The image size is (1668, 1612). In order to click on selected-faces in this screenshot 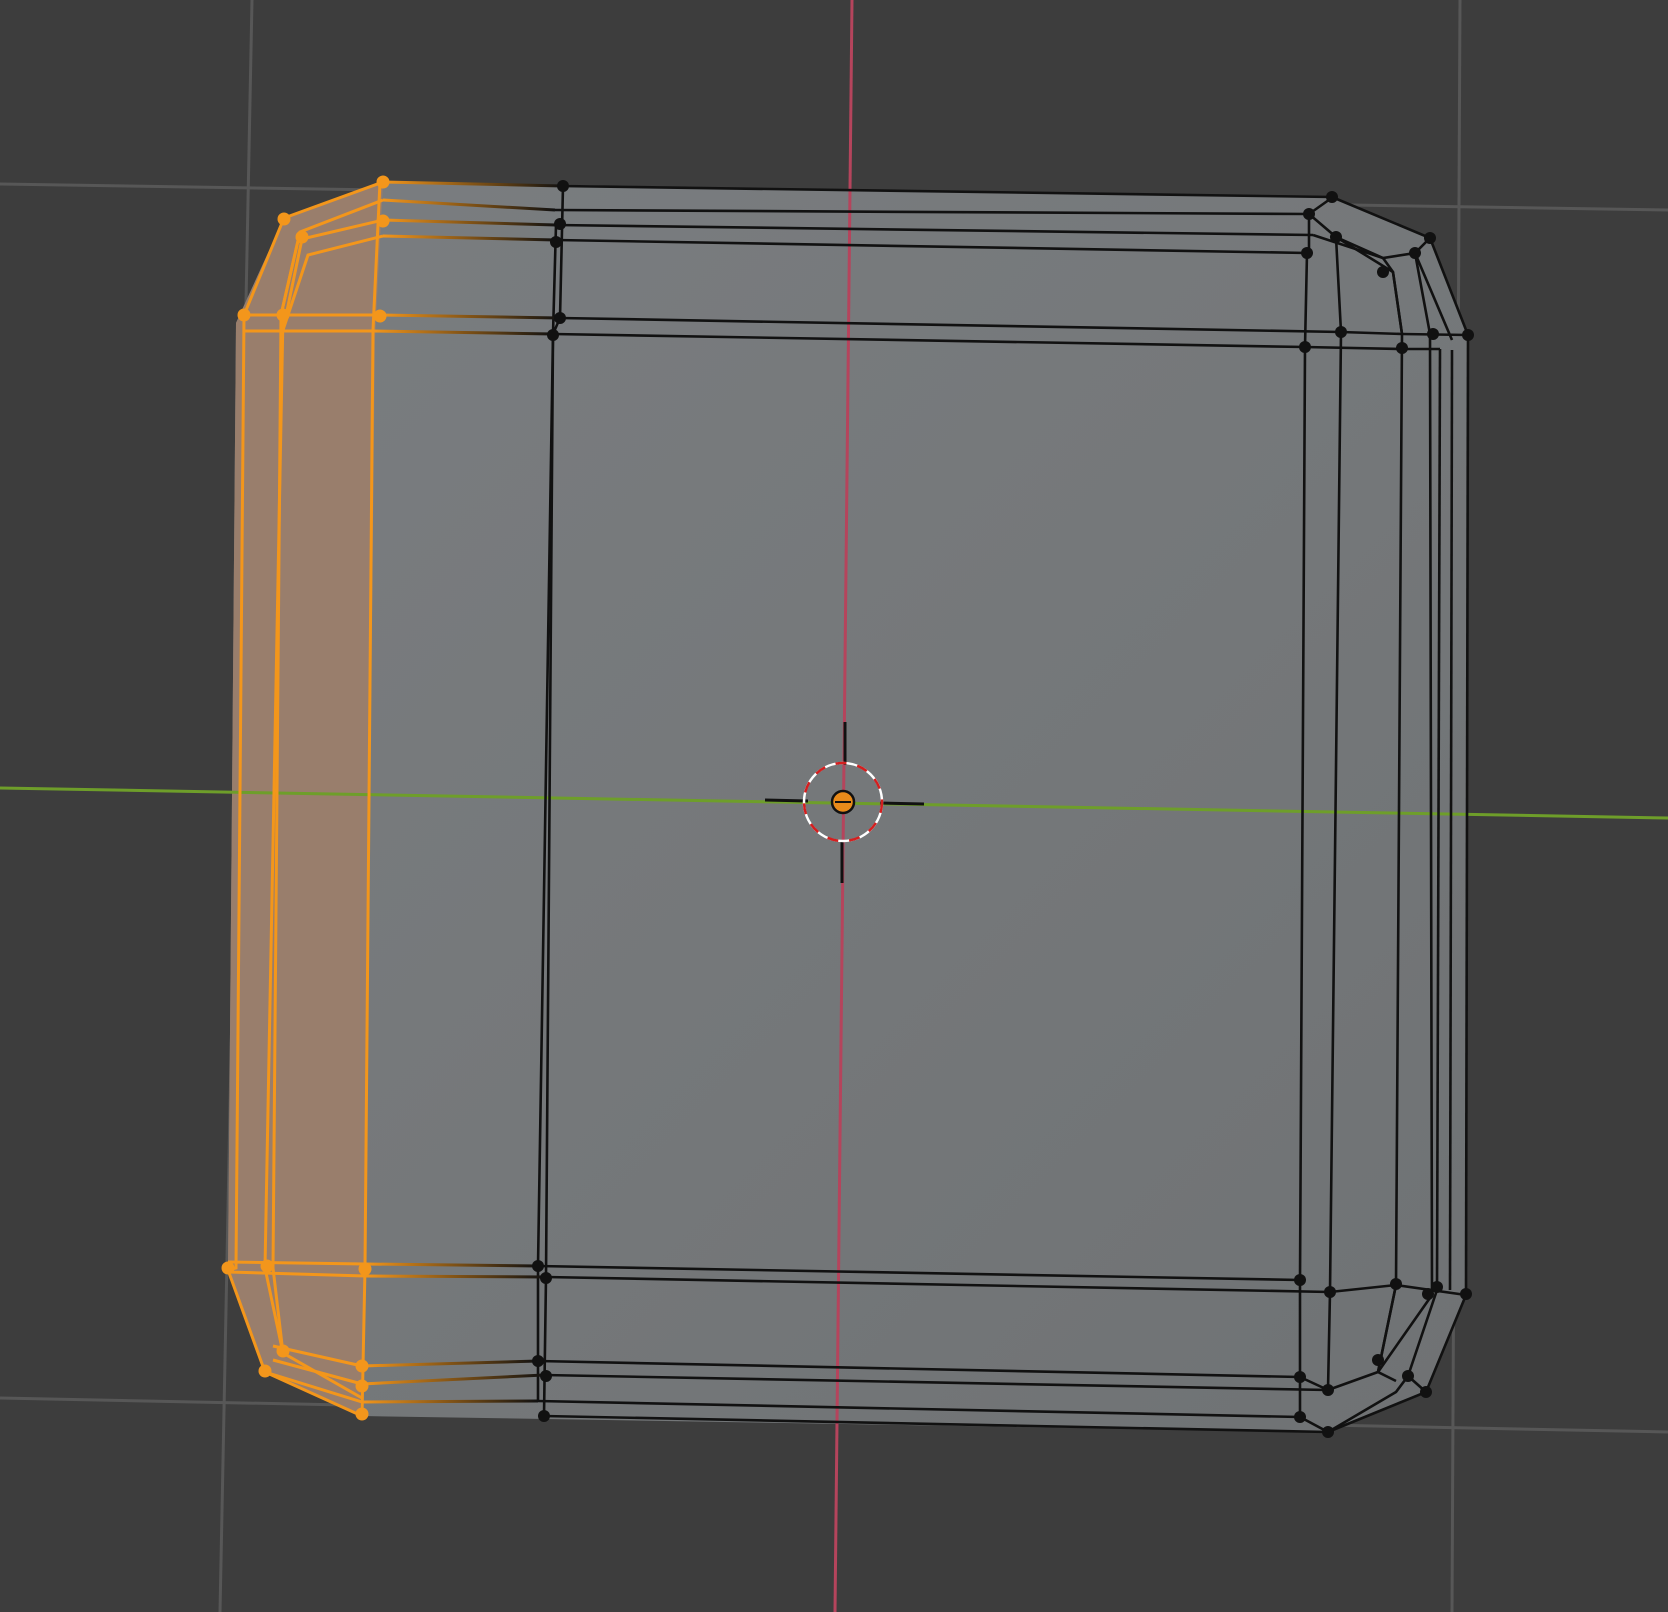, I will do `click(305, 799)`.